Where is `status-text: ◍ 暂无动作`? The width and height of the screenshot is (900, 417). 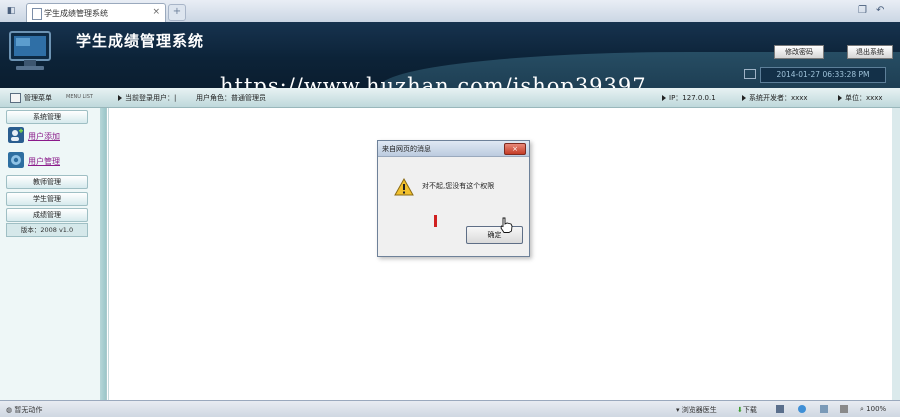 status-text: ◍ 暂无动作 is located at coordinates (24, 410).